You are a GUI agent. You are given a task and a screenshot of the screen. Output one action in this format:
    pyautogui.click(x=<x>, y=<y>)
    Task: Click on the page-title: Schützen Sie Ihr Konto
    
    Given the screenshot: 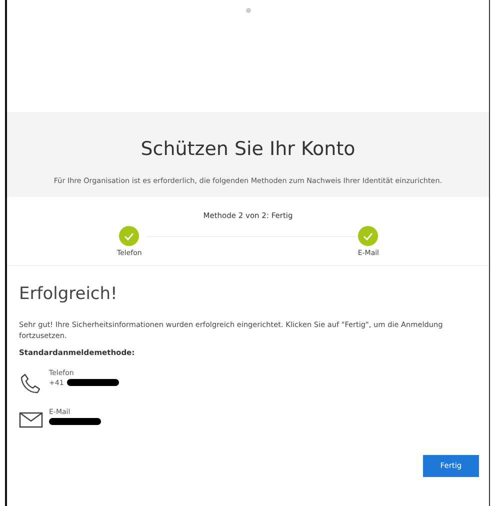 What is the action you would take?
    pyautogui.click(x=248, y=149)
    